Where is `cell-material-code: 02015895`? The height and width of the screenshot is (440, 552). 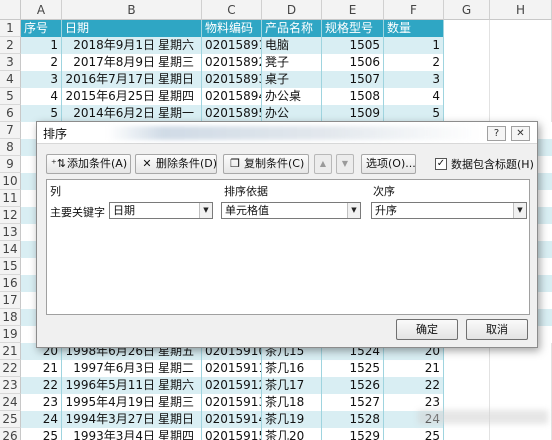 cell-material-code: 02015895 is located at coordinates (232, 113).